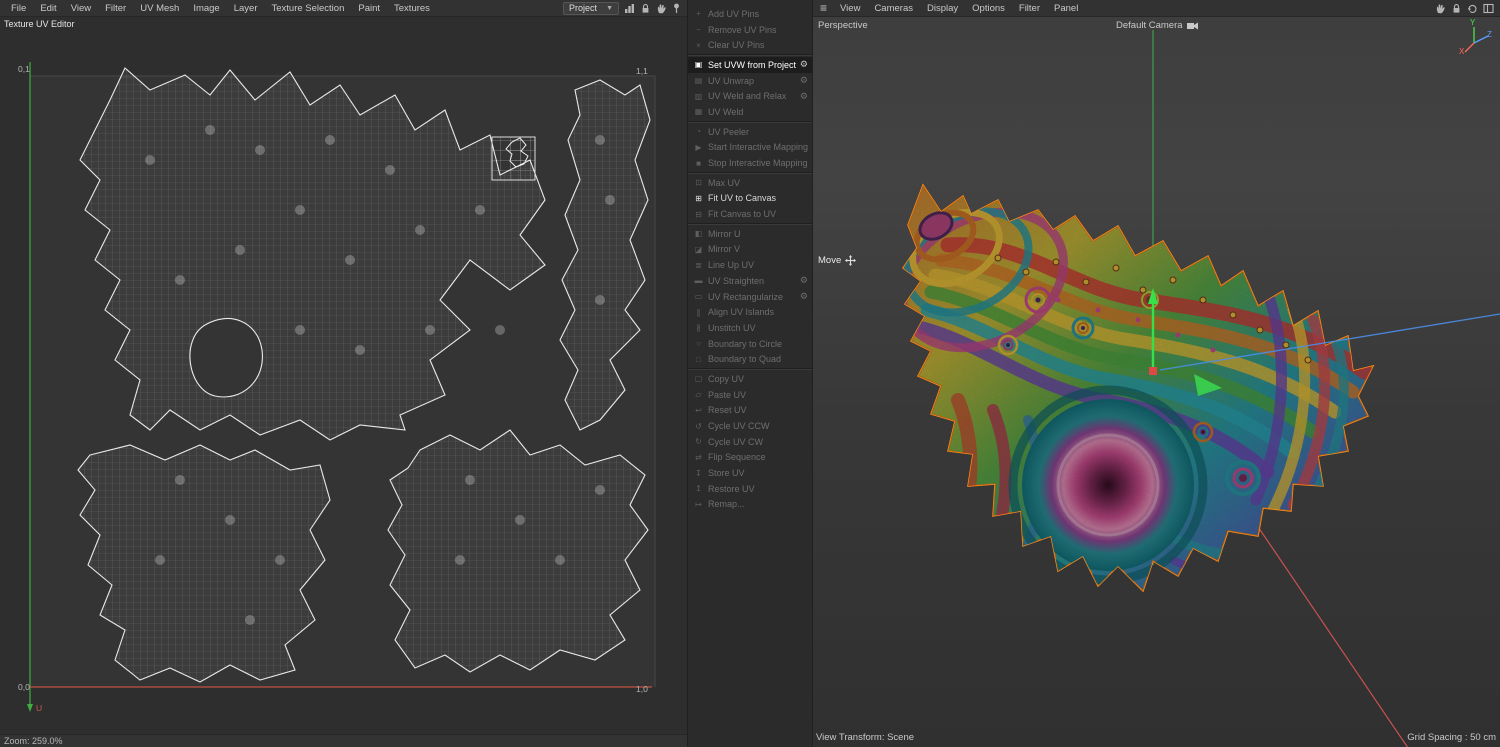 This screenshot has height=747, width=1500. What do you see at coordinates (750, 148) in the screenshot?
I see `command-start-interactive-mapping: ▶ Start Interactive Mapping` at bounding box center [750, 148].